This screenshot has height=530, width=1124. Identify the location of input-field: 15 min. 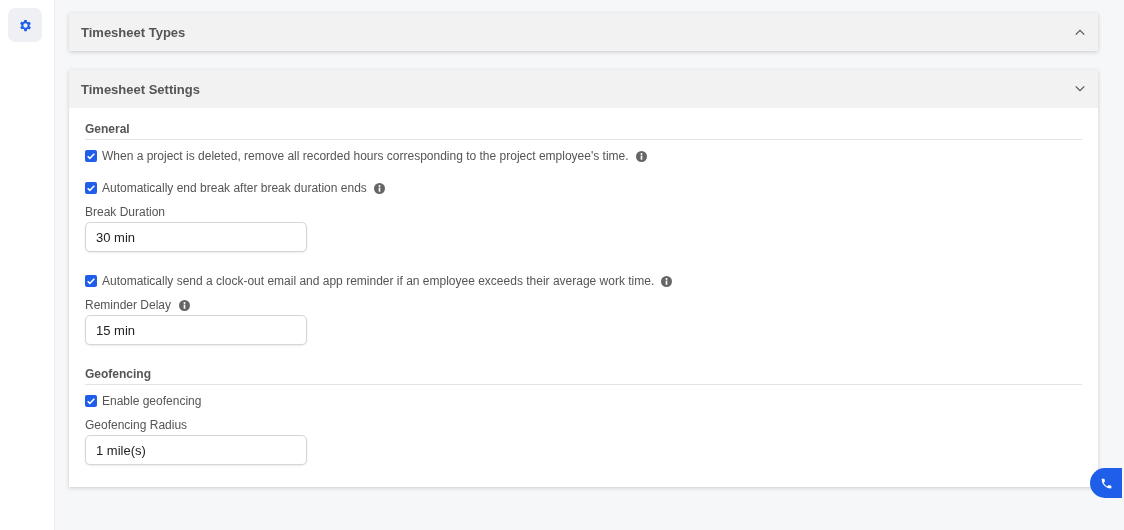
(196, 330).